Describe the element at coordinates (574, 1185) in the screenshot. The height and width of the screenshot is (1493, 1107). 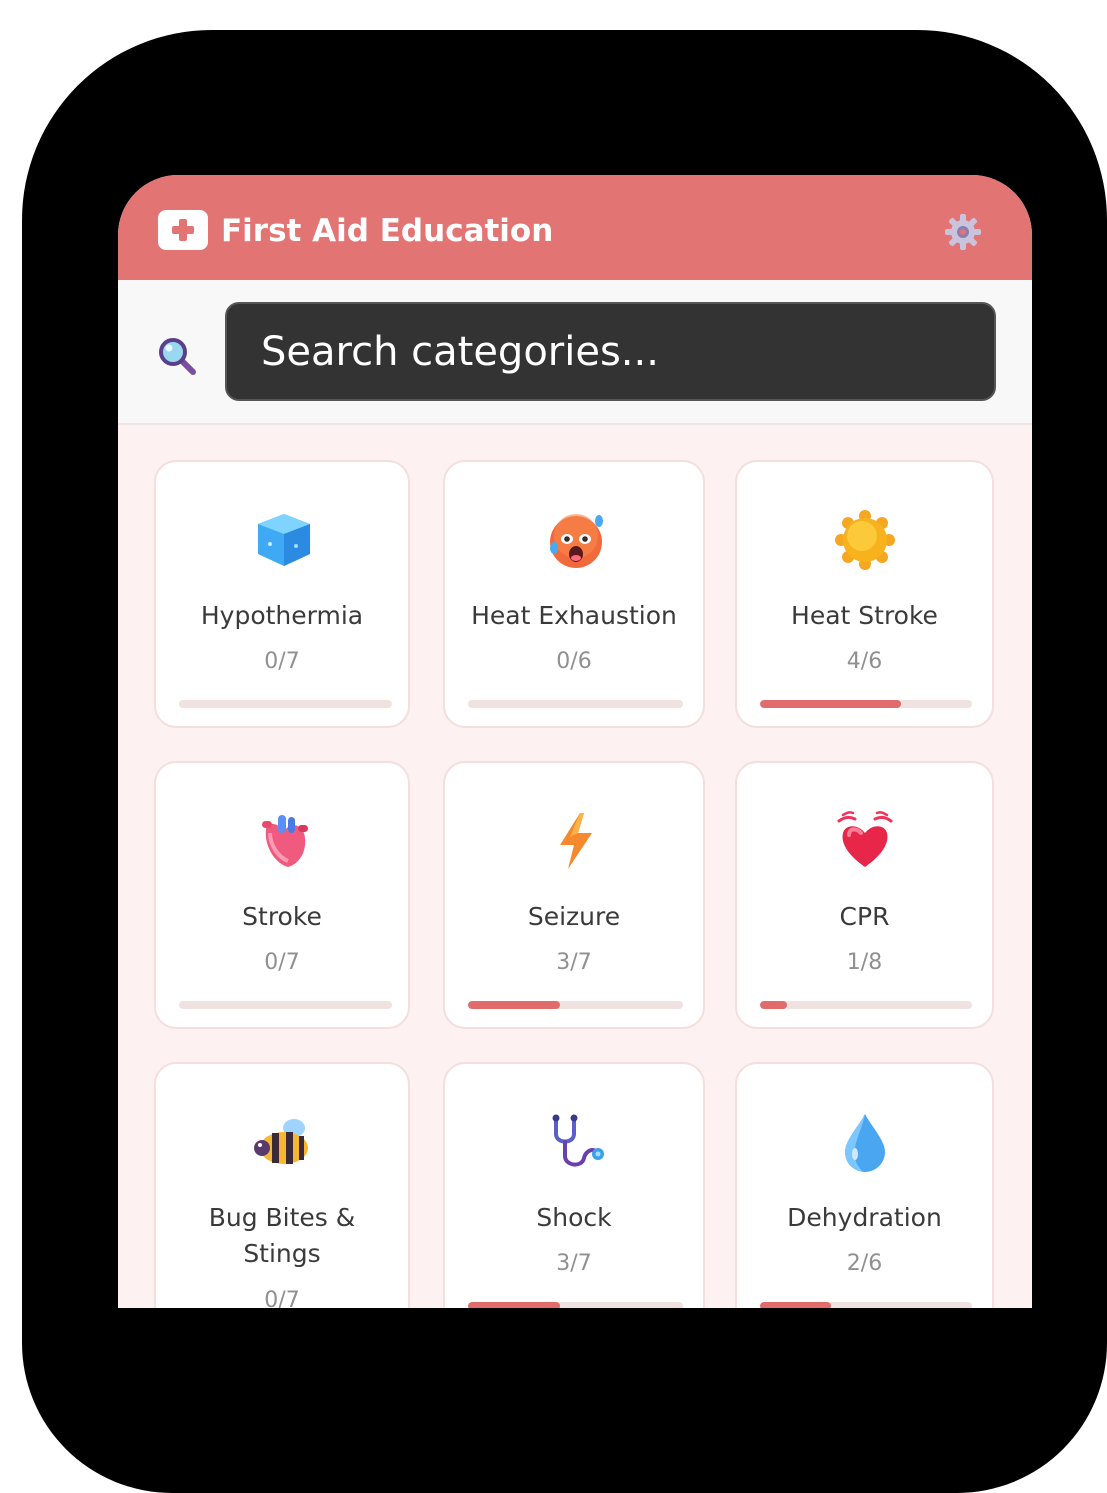
I see `category-card-shock: Shock 3/7` at that location.